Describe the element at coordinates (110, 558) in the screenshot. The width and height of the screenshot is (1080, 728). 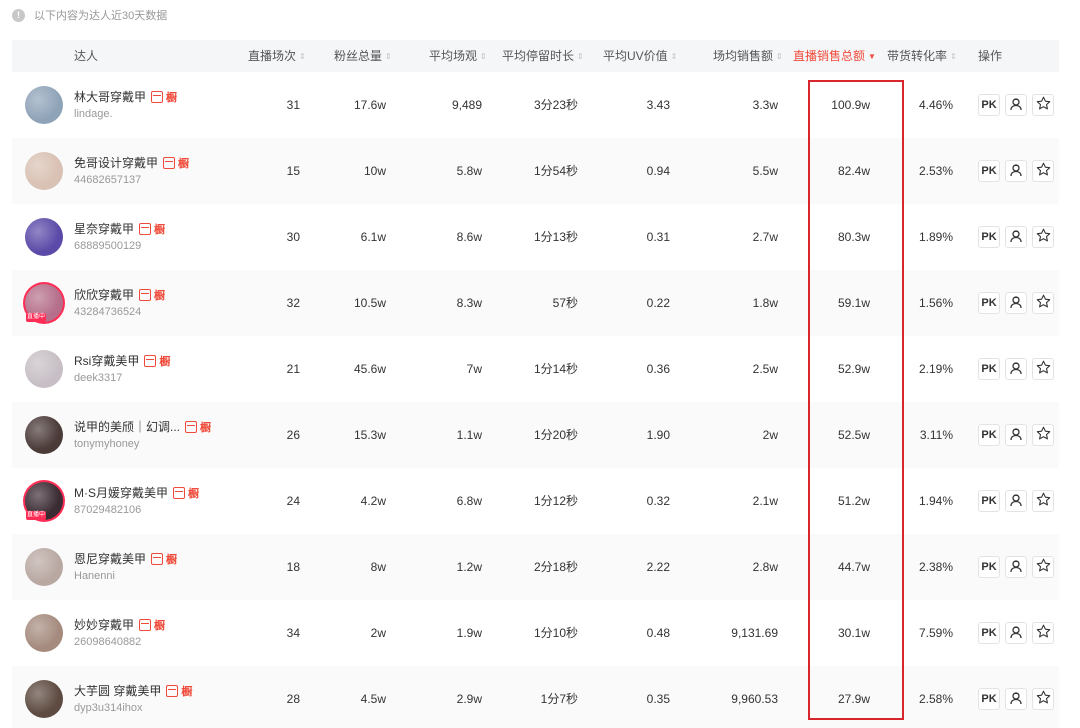
I see `influencer-name: 恩尼穿戴美甲` at that location.